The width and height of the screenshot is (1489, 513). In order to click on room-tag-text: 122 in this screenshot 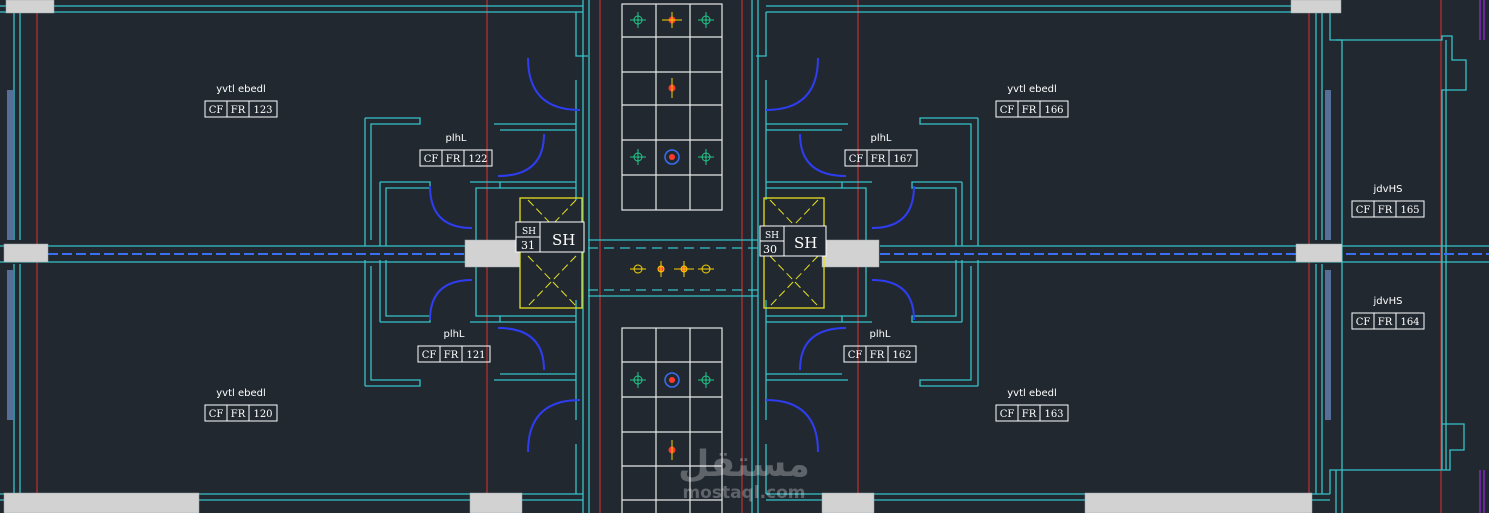, I will do `click(477, 159)`.